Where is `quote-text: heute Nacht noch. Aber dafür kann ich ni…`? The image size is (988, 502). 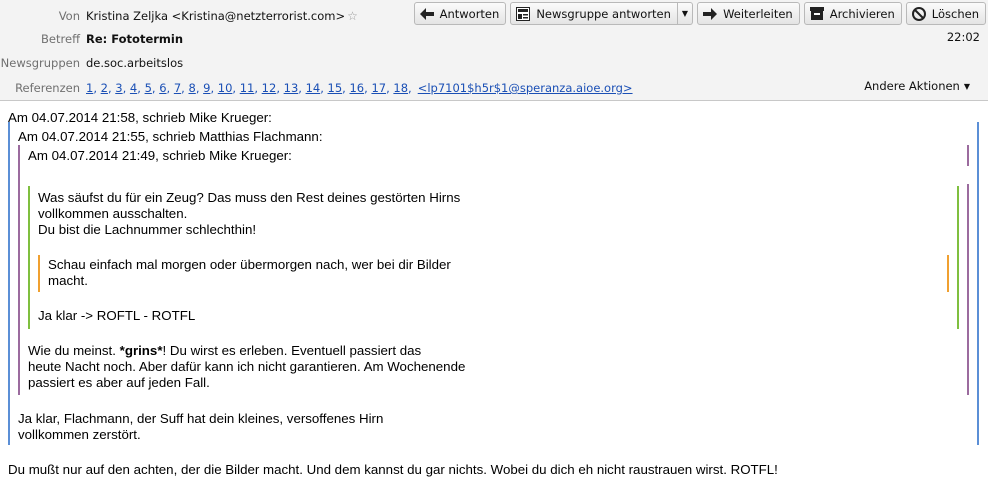
quote-text: heute Nacht noch. Aber dafür kann ich ni… is located at coordinates (247, 366).